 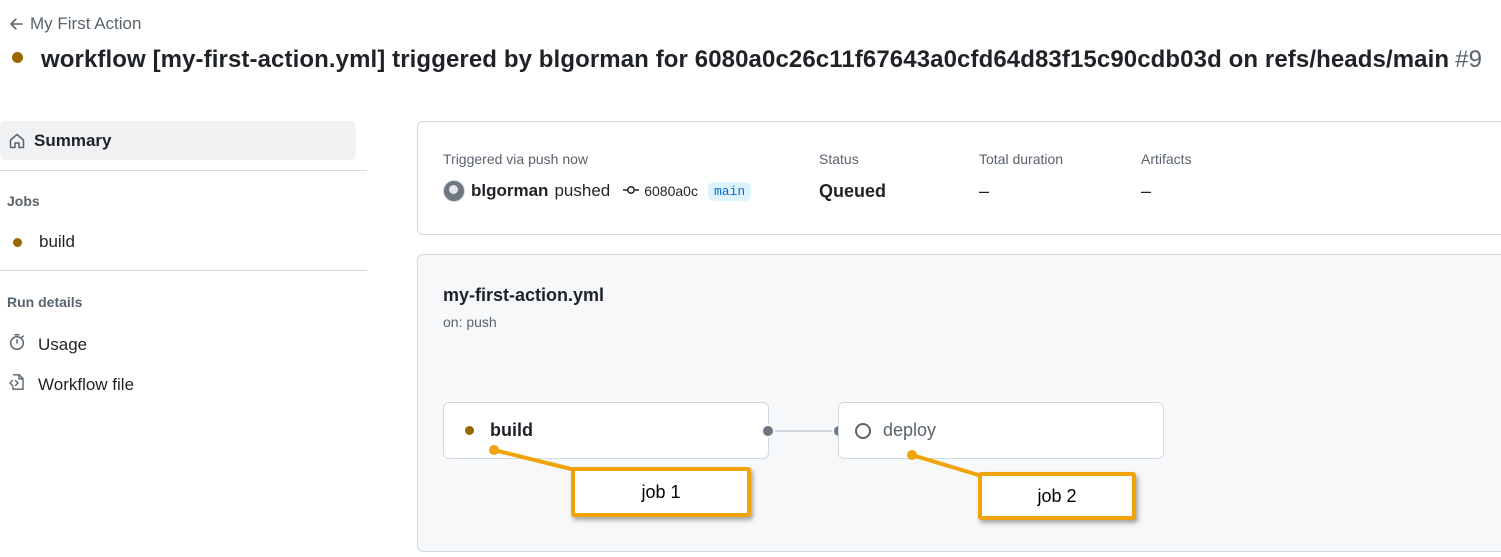 I want to click on annotation-job-1: job 1, so click(x=661, y=492).